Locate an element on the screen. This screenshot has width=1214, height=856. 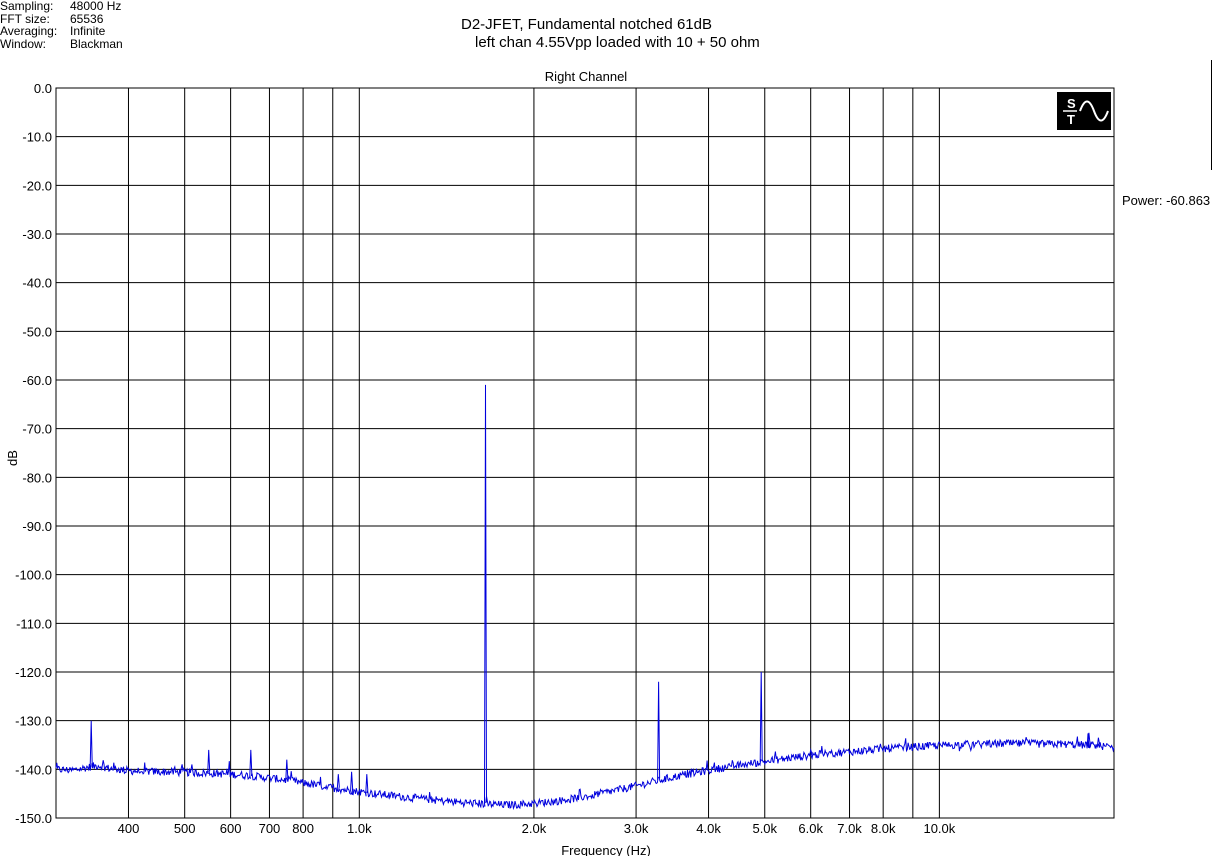
x-tick-label: 10.0k is located at coordinates (939, 828).